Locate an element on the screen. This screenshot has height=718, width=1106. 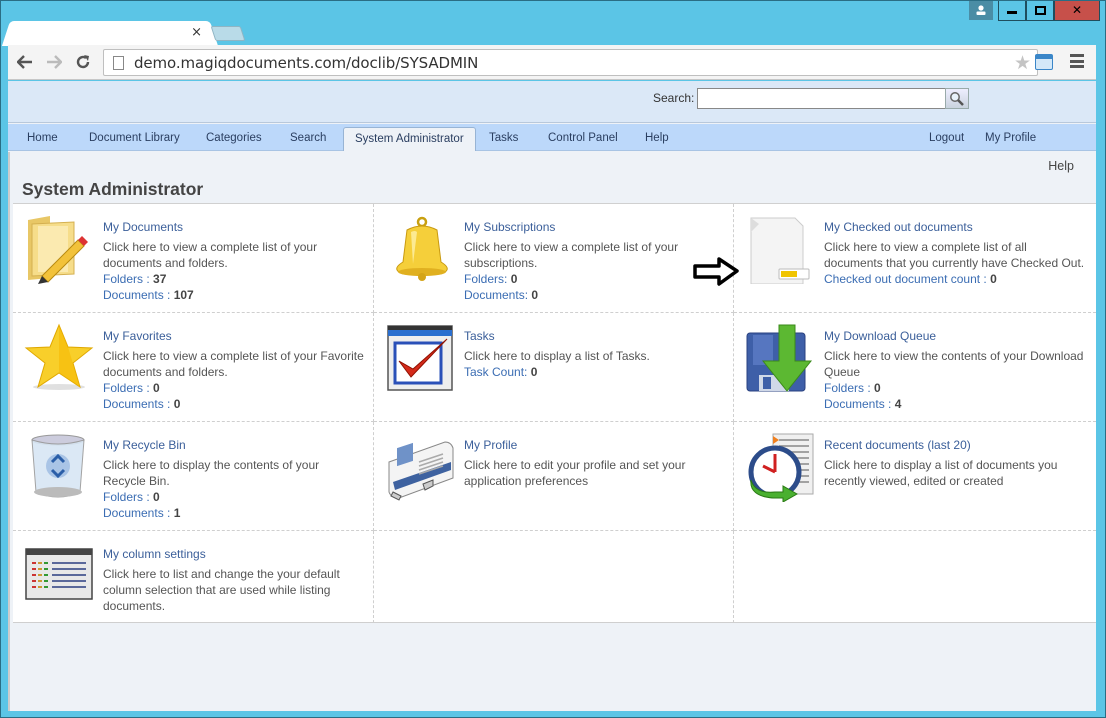
tile-title: My Documents is located at coordinates (234, 227).